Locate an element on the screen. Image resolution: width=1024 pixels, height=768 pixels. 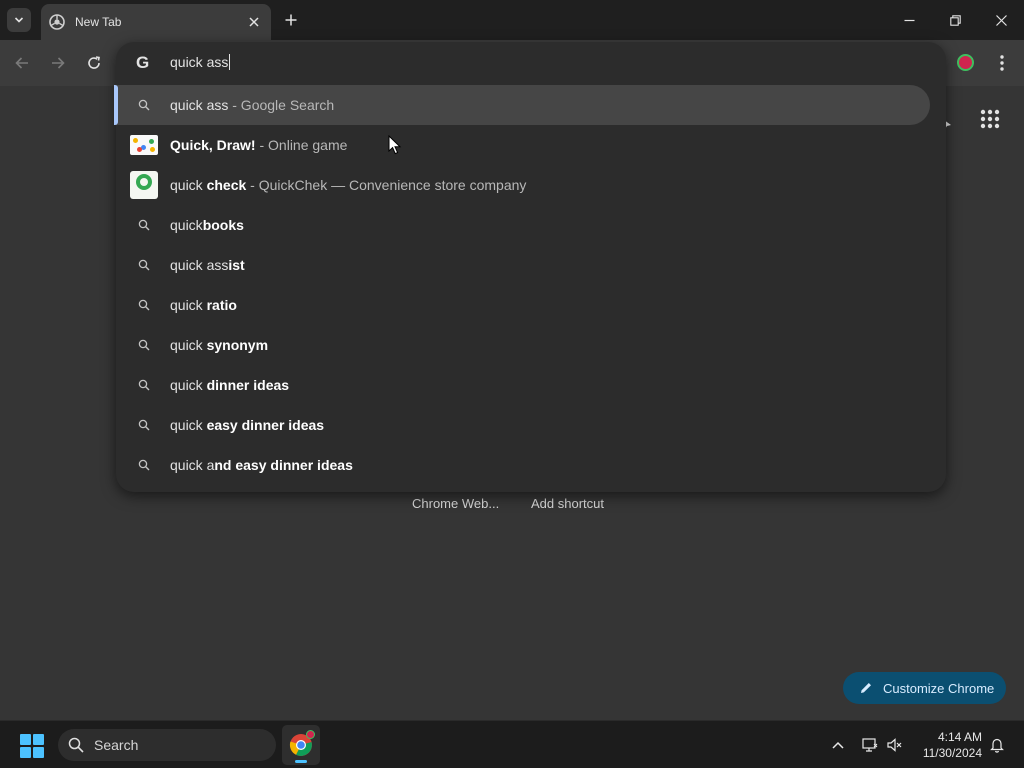
restore-icon is located at coordinates (955, 20).